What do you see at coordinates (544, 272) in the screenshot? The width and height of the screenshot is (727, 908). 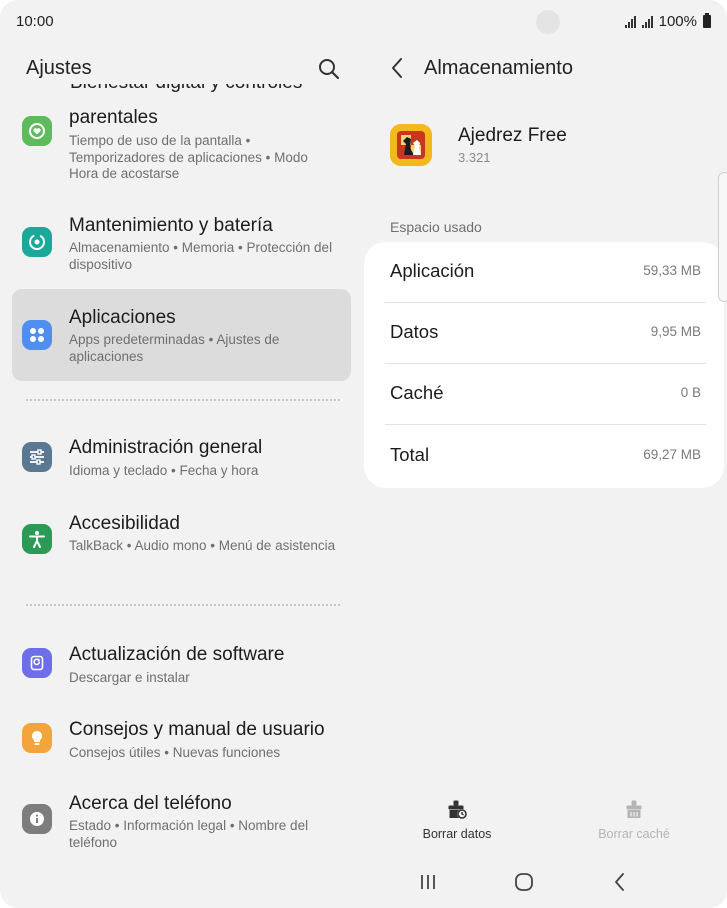 I see `storage-row-application: Aplicación 59,33 MB` at bounding box center [544, 272].